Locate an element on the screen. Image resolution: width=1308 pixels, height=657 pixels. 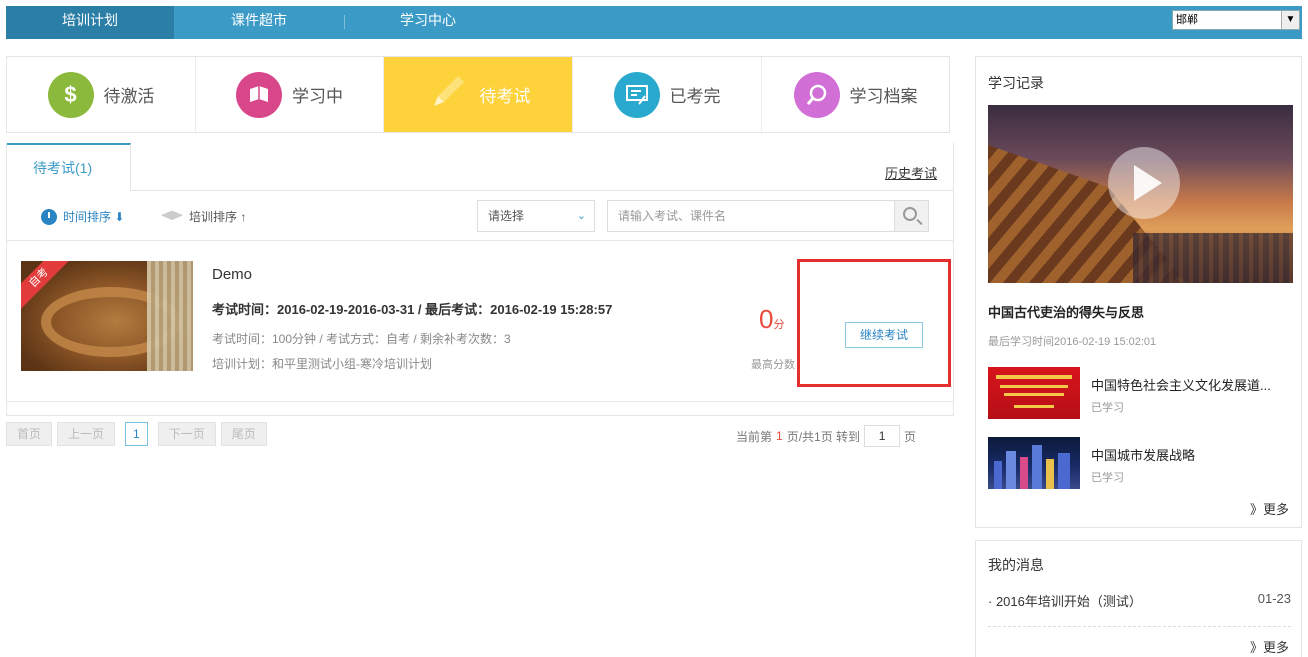
tab-learning-center: 学习中心 is located at coordinates (428, 22).